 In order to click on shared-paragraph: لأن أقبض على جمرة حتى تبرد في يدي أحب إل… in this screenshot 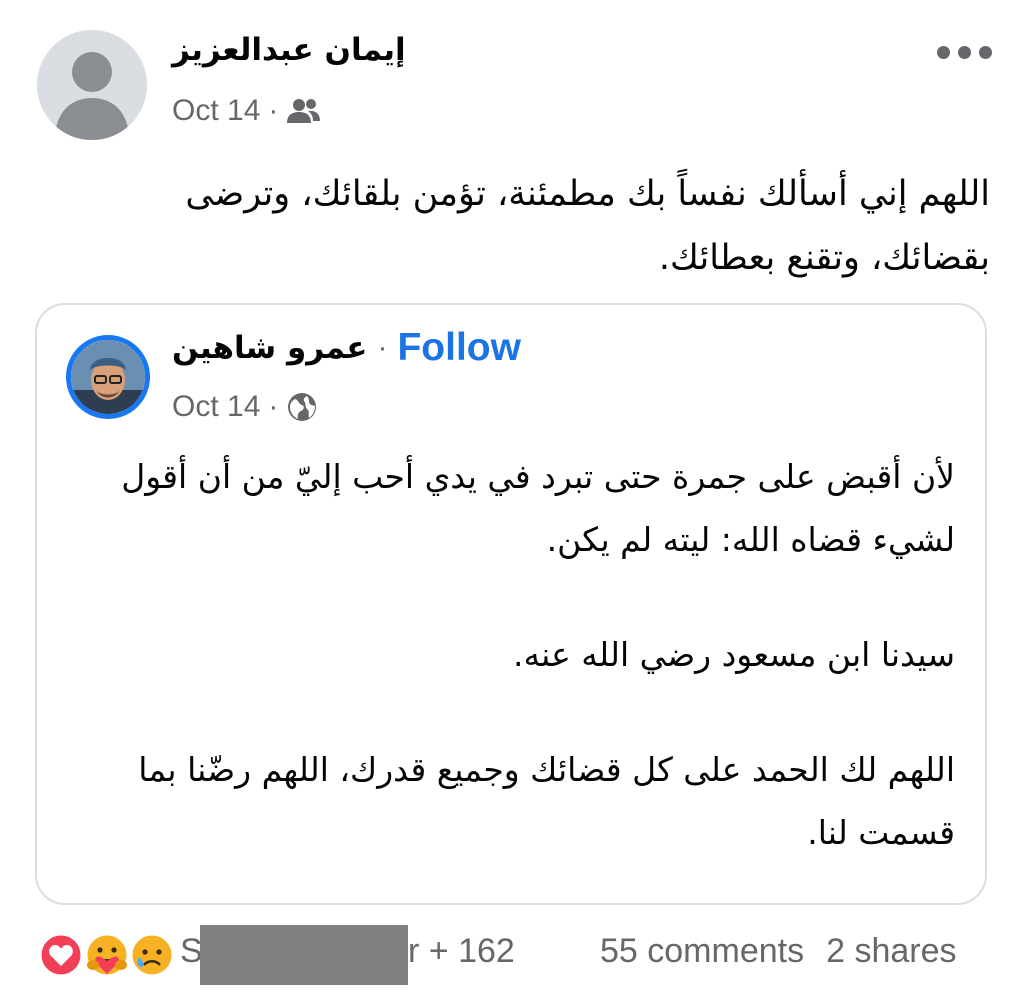, I will do `click(538, 508)`.